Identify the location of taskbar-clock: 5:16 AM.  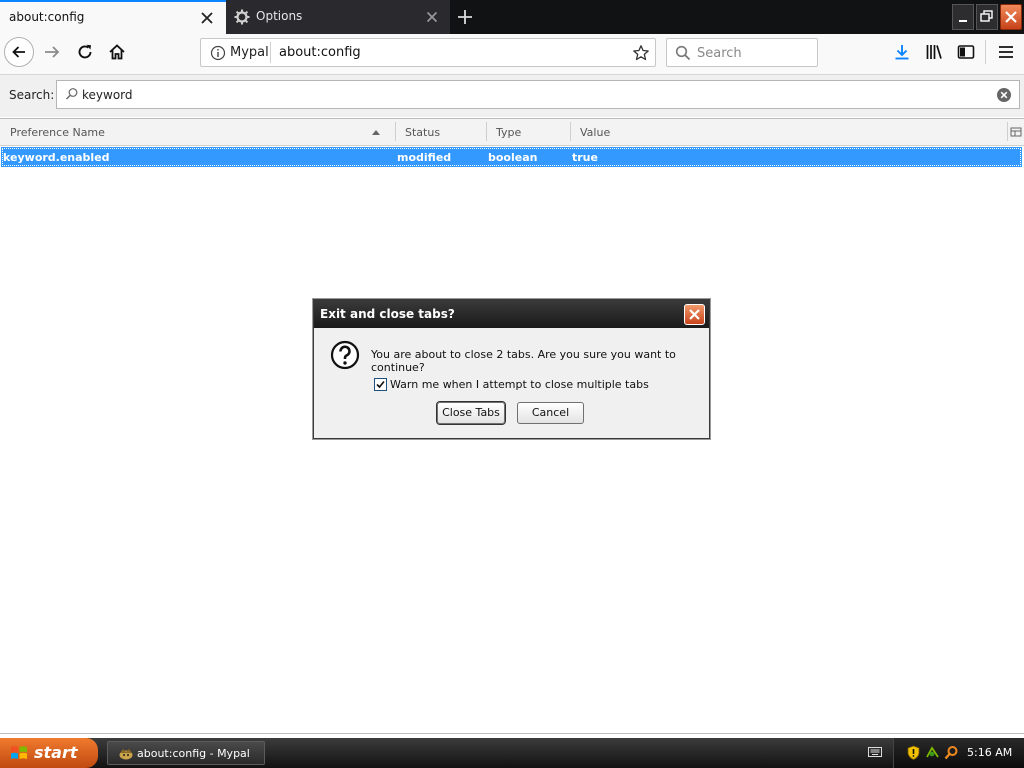
(990, 752).